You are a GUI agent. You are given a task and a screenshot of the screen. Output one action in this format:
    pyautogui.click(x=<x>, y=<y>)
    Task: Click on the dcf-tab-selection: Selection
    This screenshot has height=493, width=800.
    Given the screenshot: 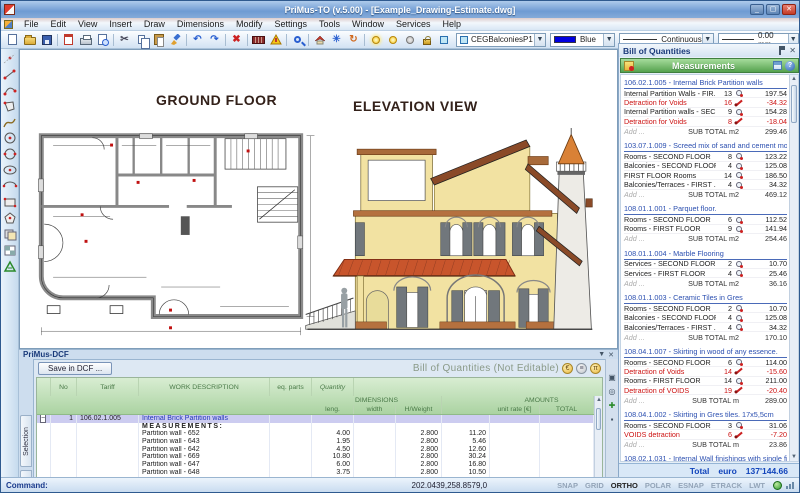 What is the action you would take?
    pyautogui.click(x=26, y=441)
    